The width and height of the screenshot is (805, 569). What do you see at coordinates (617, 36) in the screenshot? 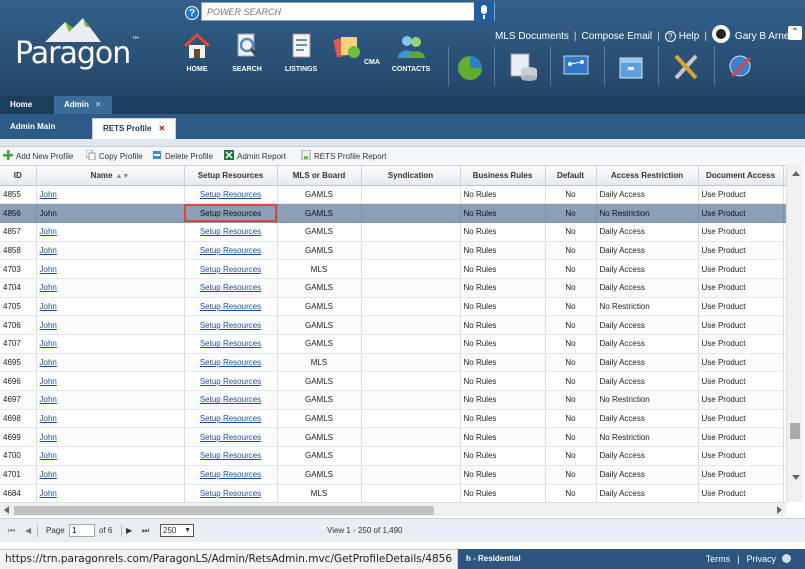
I see `compose-email-link: Compose Email` at bounding box center [617, 36].